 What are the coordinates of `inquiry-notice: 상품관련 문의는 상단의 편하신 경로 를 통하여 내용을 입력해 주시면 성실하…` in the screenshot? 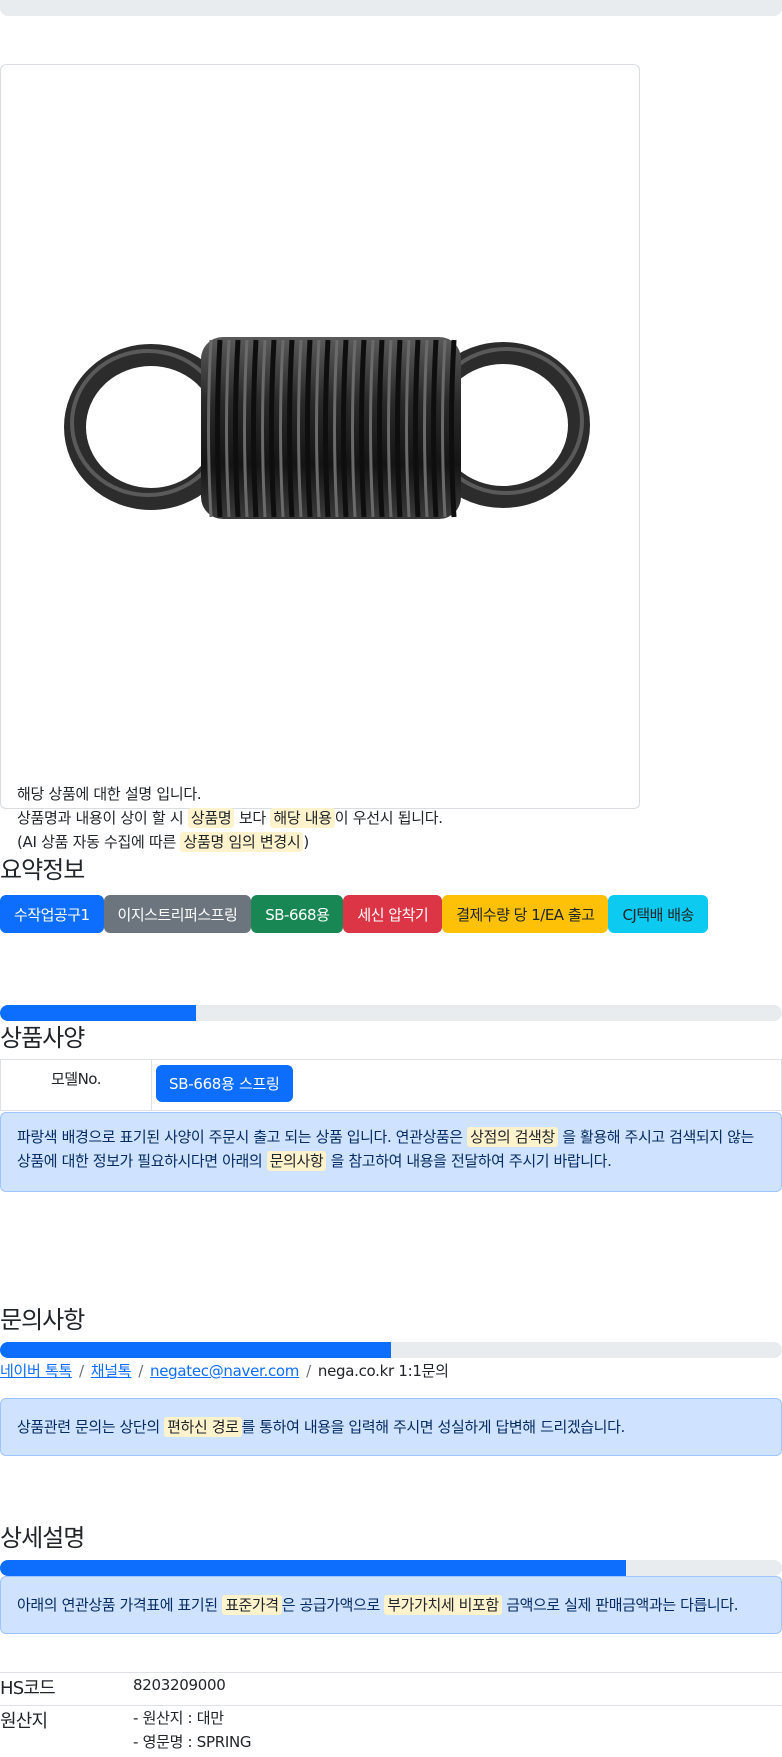 It's located at (391, 1427).